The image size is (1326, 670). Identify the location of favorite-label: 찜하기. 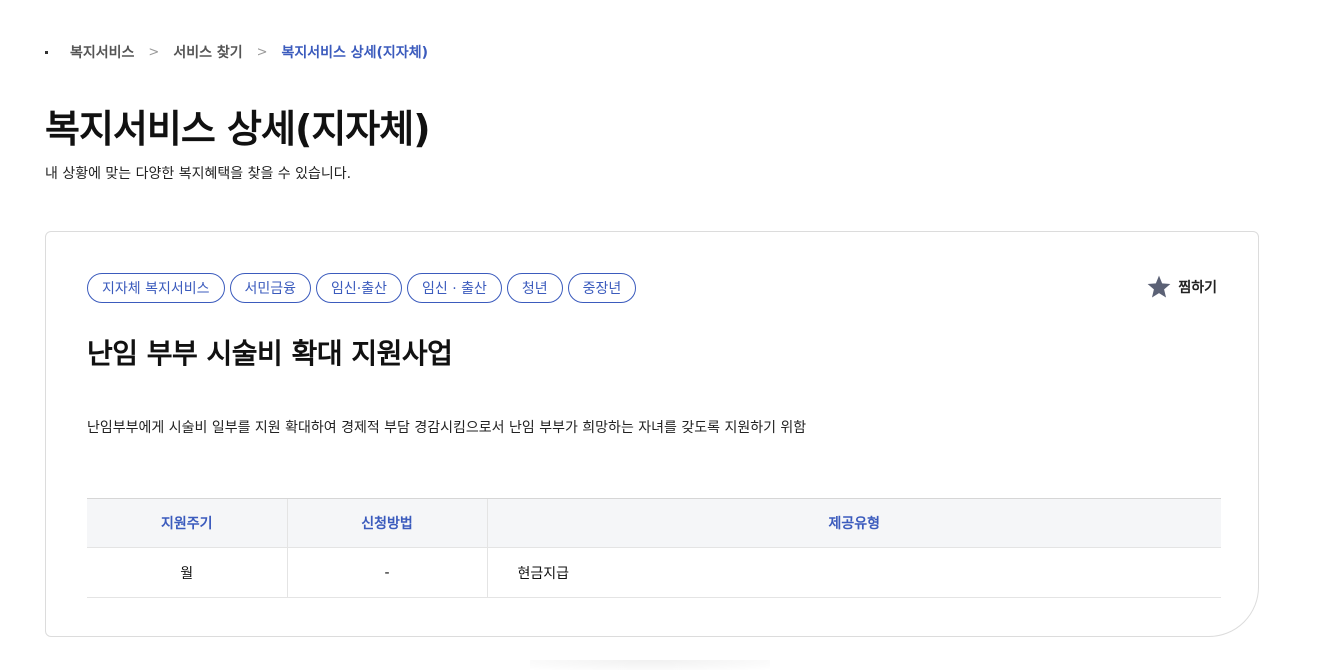
(1197, 288).